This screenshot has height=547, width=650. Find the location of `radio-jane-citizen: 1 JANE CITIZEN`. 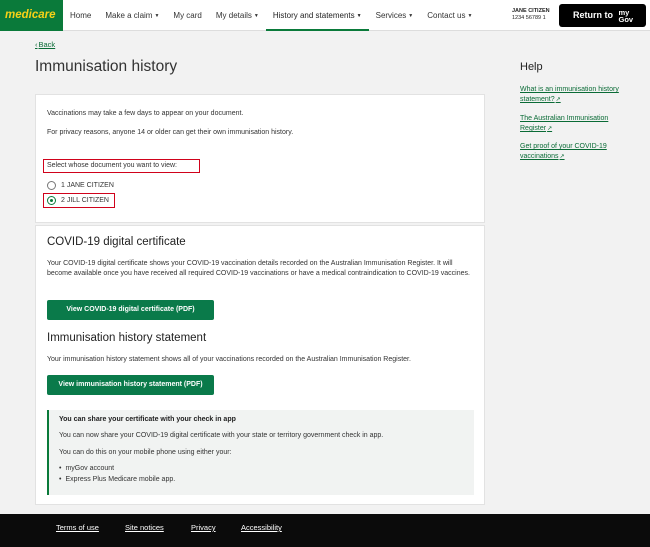

radio-jane-citizen: 1 JANE CITIZEN is located at coordinates (80, 185).